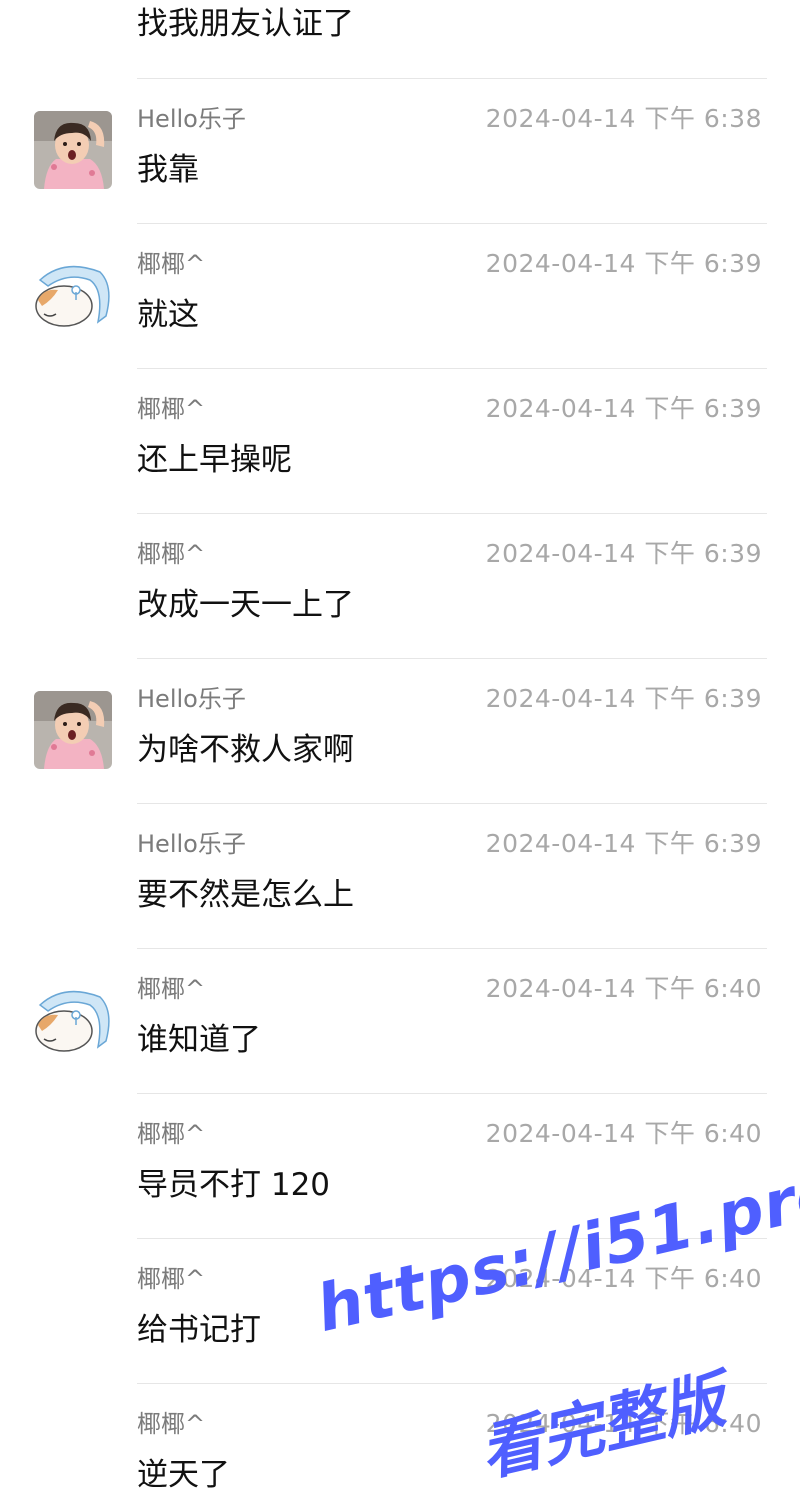  Describe the element at coordinates (214, 460) in the screenshot. I see `message-text: 还上早操呢` at that location.